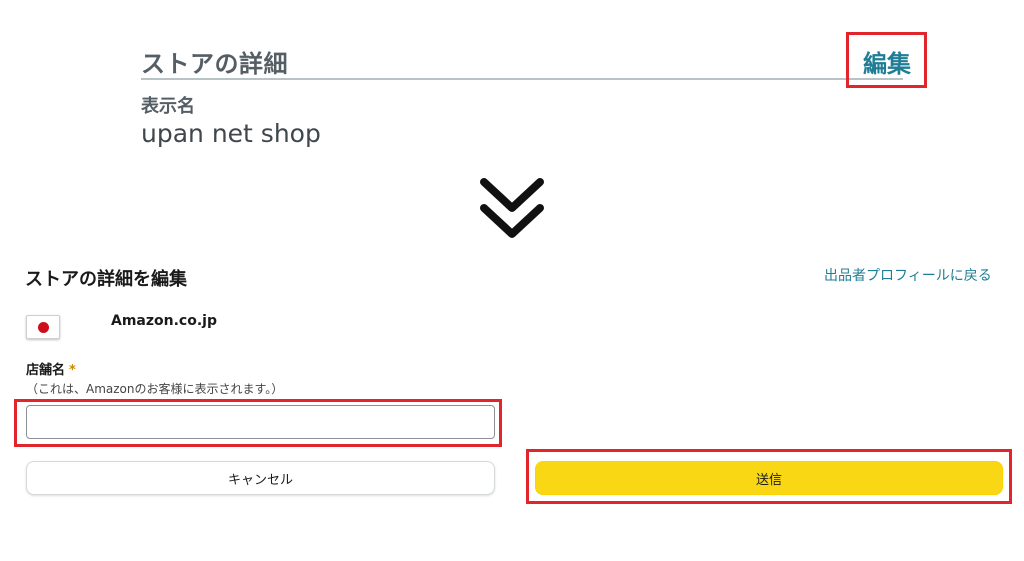 Image resolution: width=1024 pixels, height=561 pixels. What do you see at coordinates (72, 370) in the screenshot?
I see `required-mark: *` at bounding box center [72, 370].